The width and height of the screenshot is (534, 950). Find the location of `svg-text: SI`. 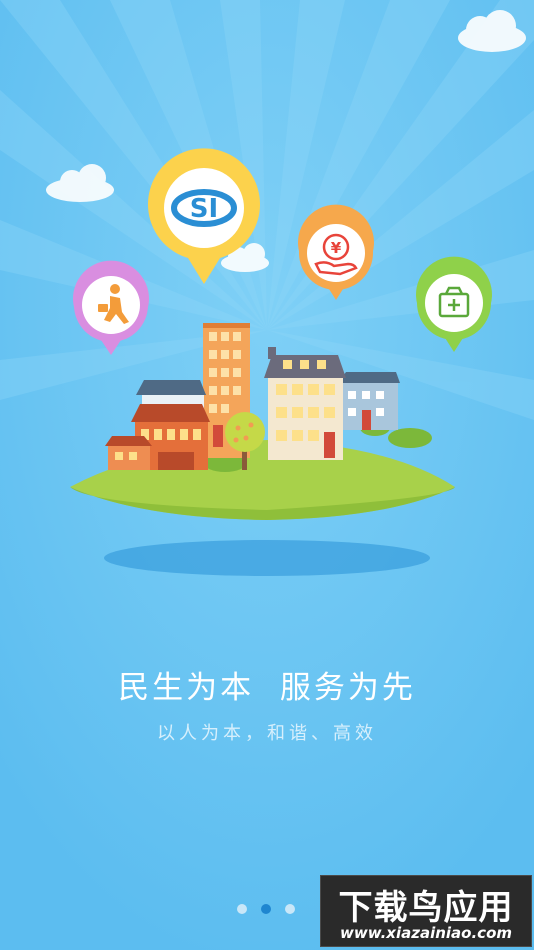

svg-text: SI is located at coordinates (204, 209).